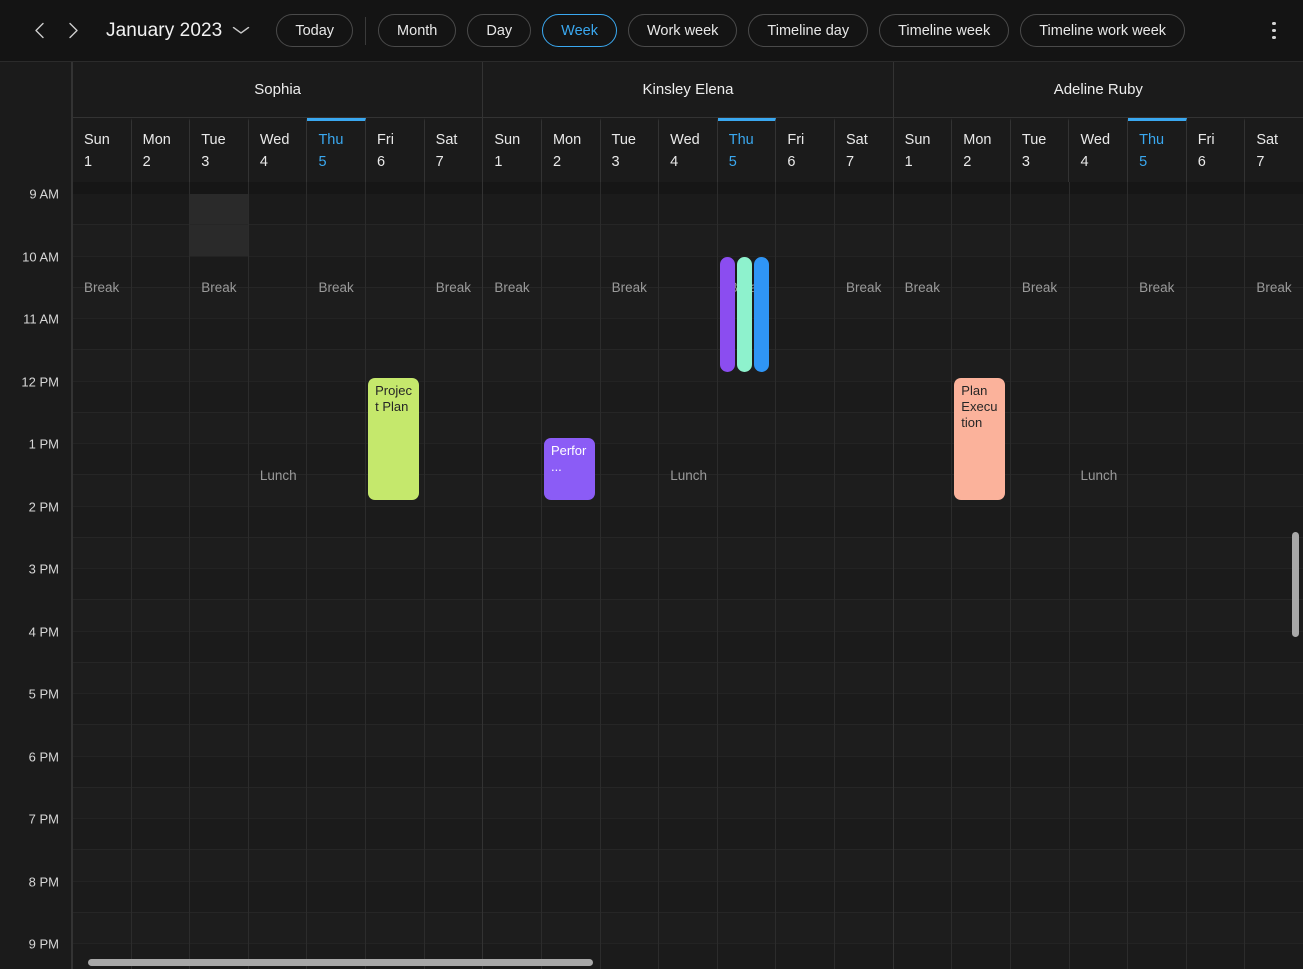 This screenshot has width=1303, height=969. I want to click on day-header-thu-5: Thu 5, so click(337, 150).